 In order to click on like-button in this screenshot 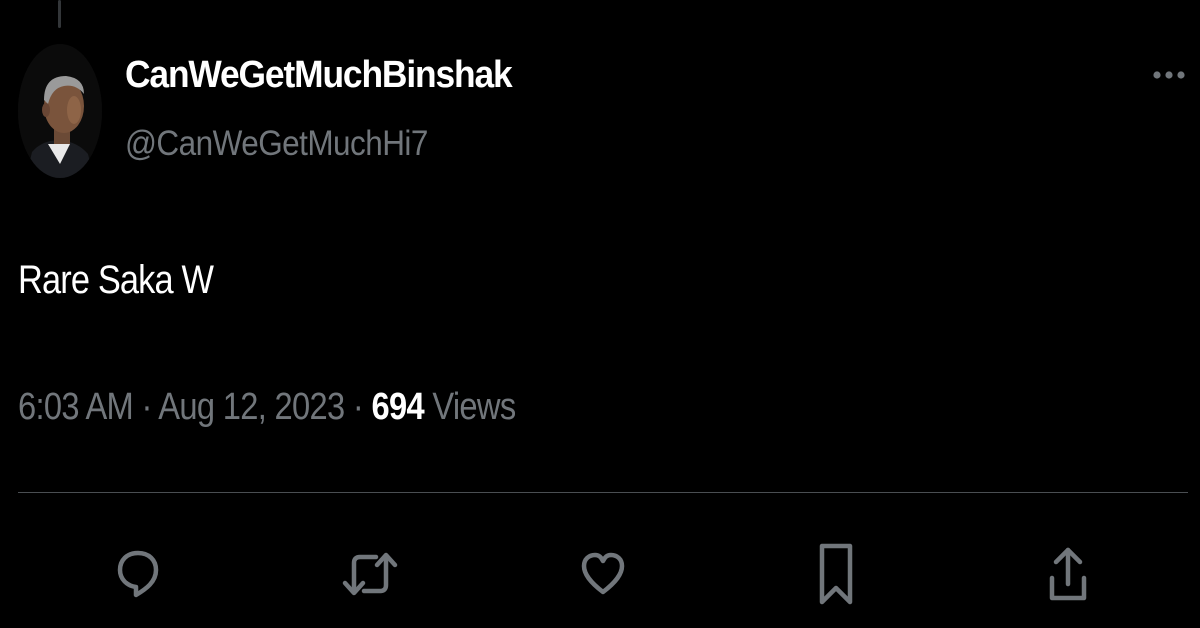, I will do `click(603, 574)`.